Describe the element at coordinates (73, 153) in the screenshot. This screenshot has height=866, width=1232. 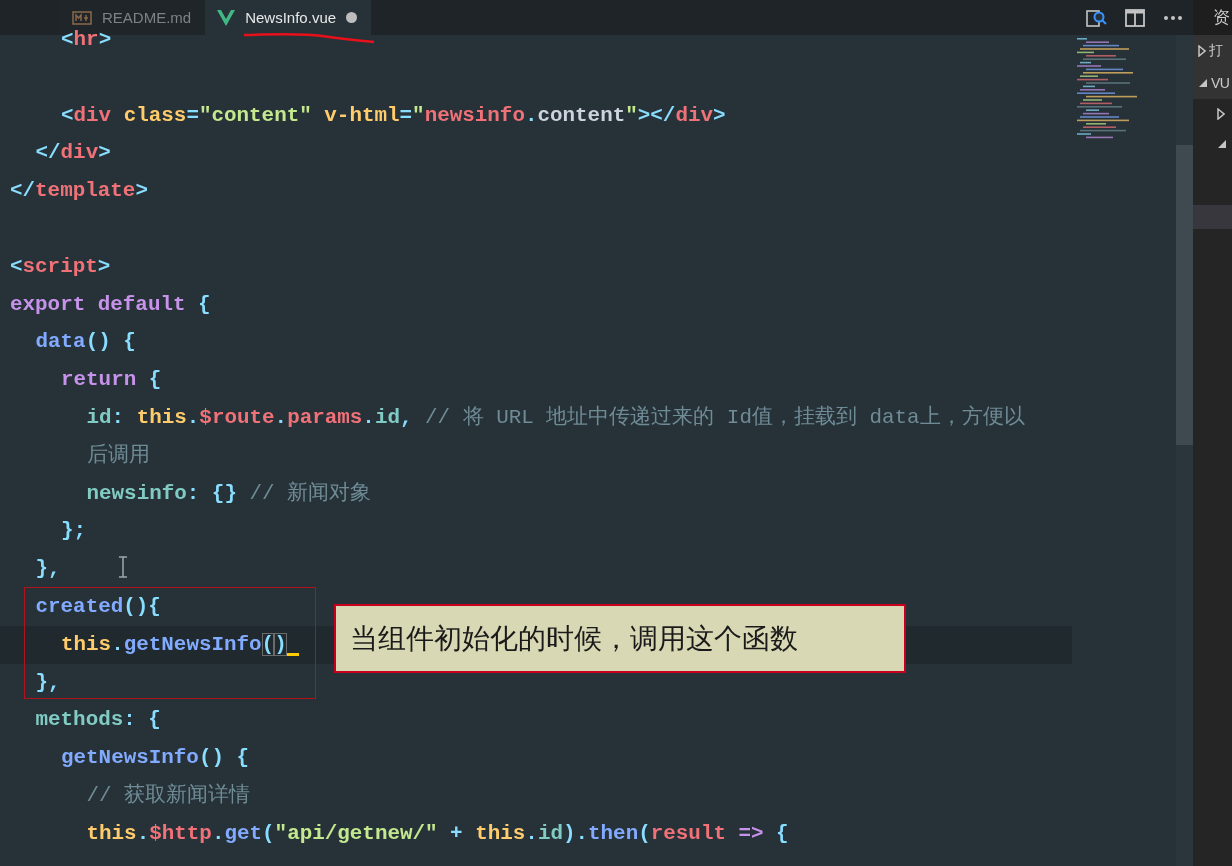
I see `code-line: </div>` at that location.